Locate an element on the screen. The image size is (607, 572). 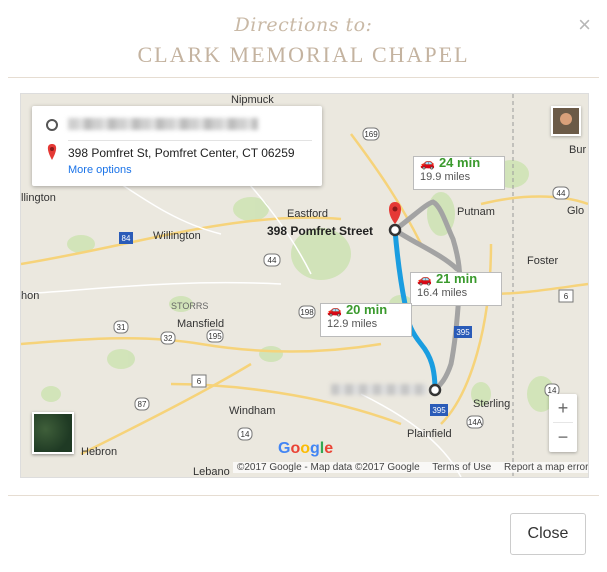
zoom-in-button: + is located at coordinates (563, 408).